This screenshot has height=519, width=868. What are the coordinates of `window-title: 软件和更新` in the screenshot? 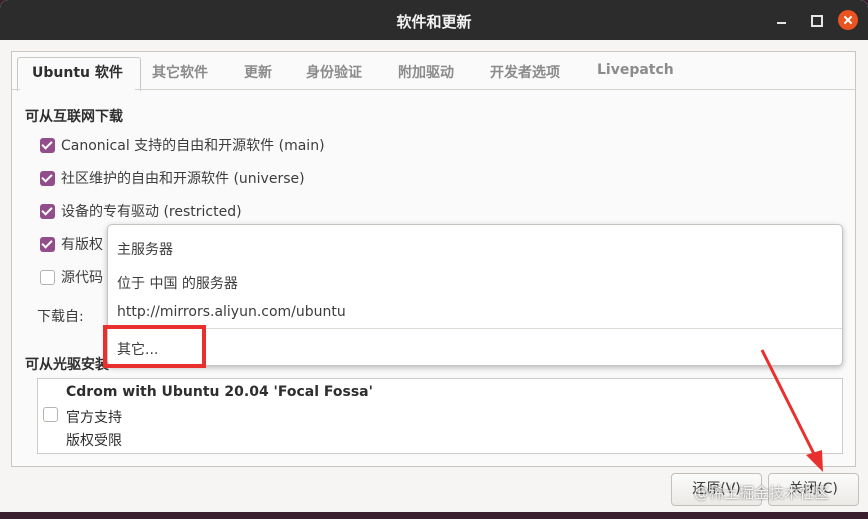 It's located at (434, 22).